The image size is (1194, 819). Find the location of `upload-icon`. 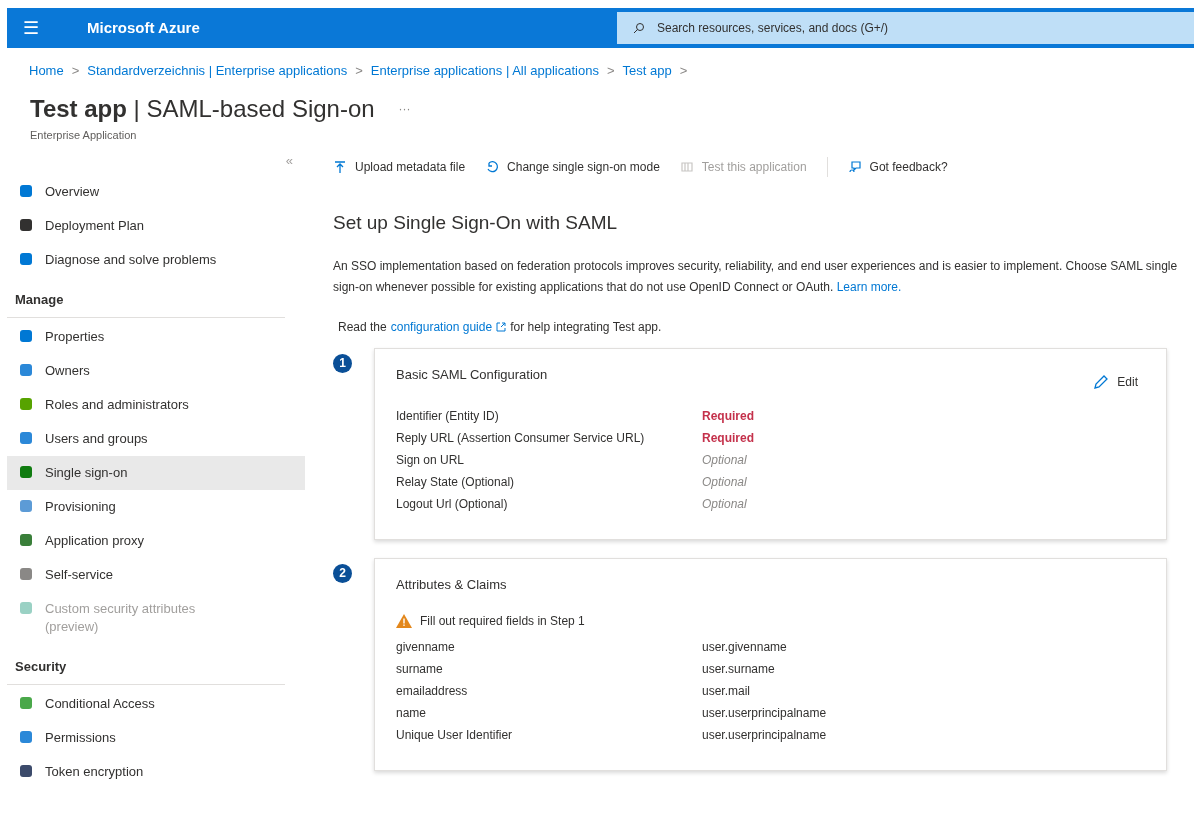

upload-icon is located at coordinates (340, 167).